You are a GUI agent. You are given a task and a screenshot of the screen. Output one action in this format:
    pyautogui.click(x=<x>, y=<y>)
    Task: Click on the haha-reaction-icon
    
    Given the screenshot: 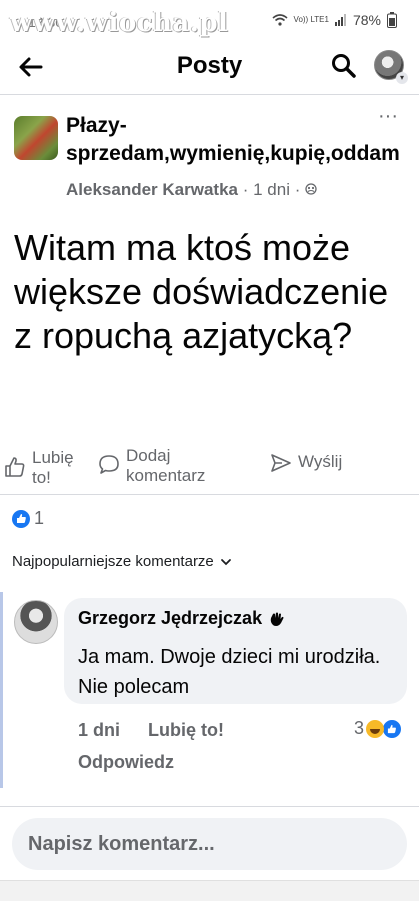 What is the action you would take?
    pyautogui.click(x=375, y=728)
    